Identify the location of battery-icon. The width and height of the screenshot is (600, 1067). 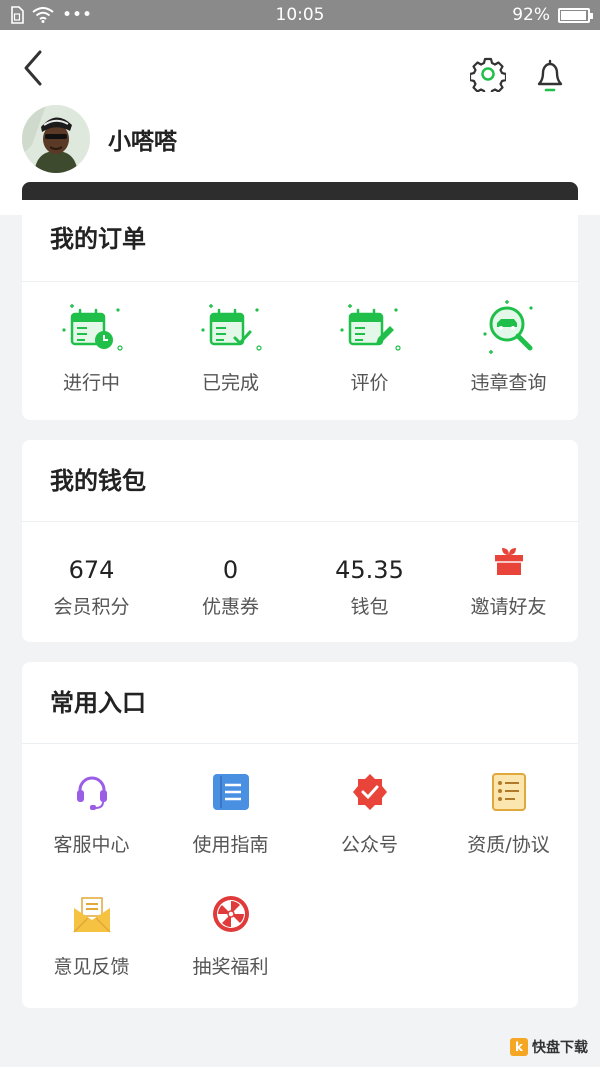
(575, 15).